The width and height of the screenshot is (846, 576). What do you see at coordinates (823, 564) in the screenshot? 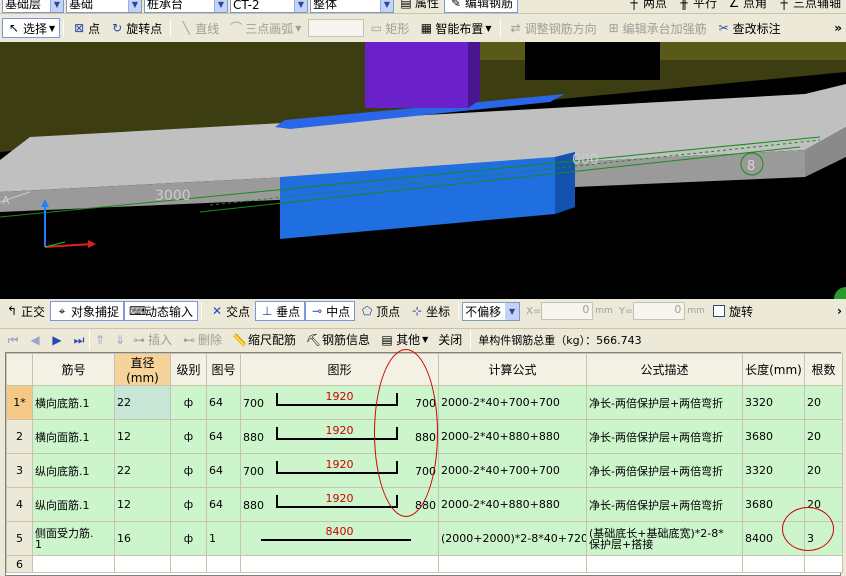
I see `count-cell` at bounding box center [823, 564].